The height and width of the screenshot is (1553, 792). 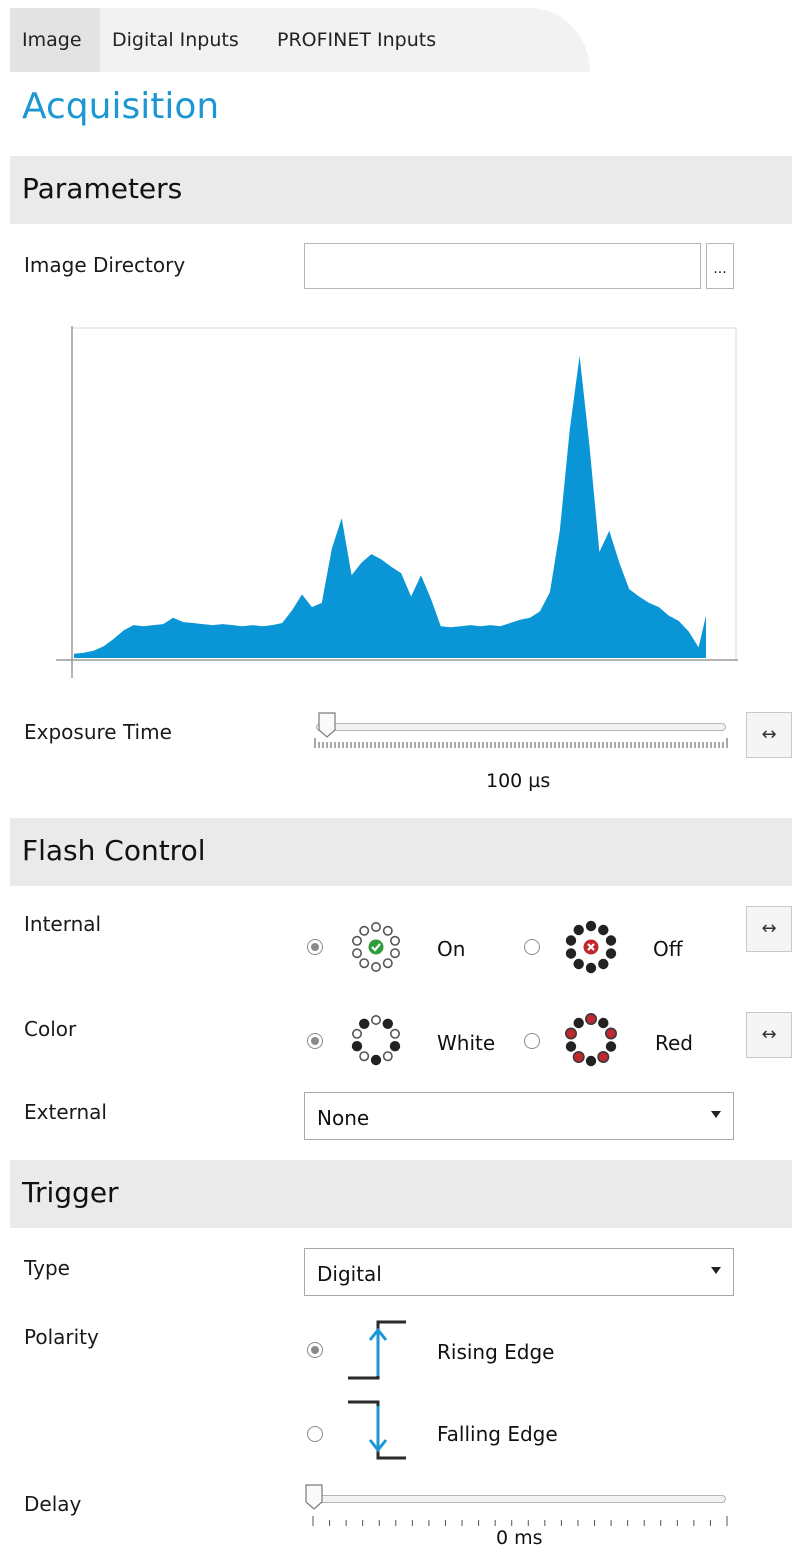 I want to click on external-label: External, so click(x=65, y=1112).